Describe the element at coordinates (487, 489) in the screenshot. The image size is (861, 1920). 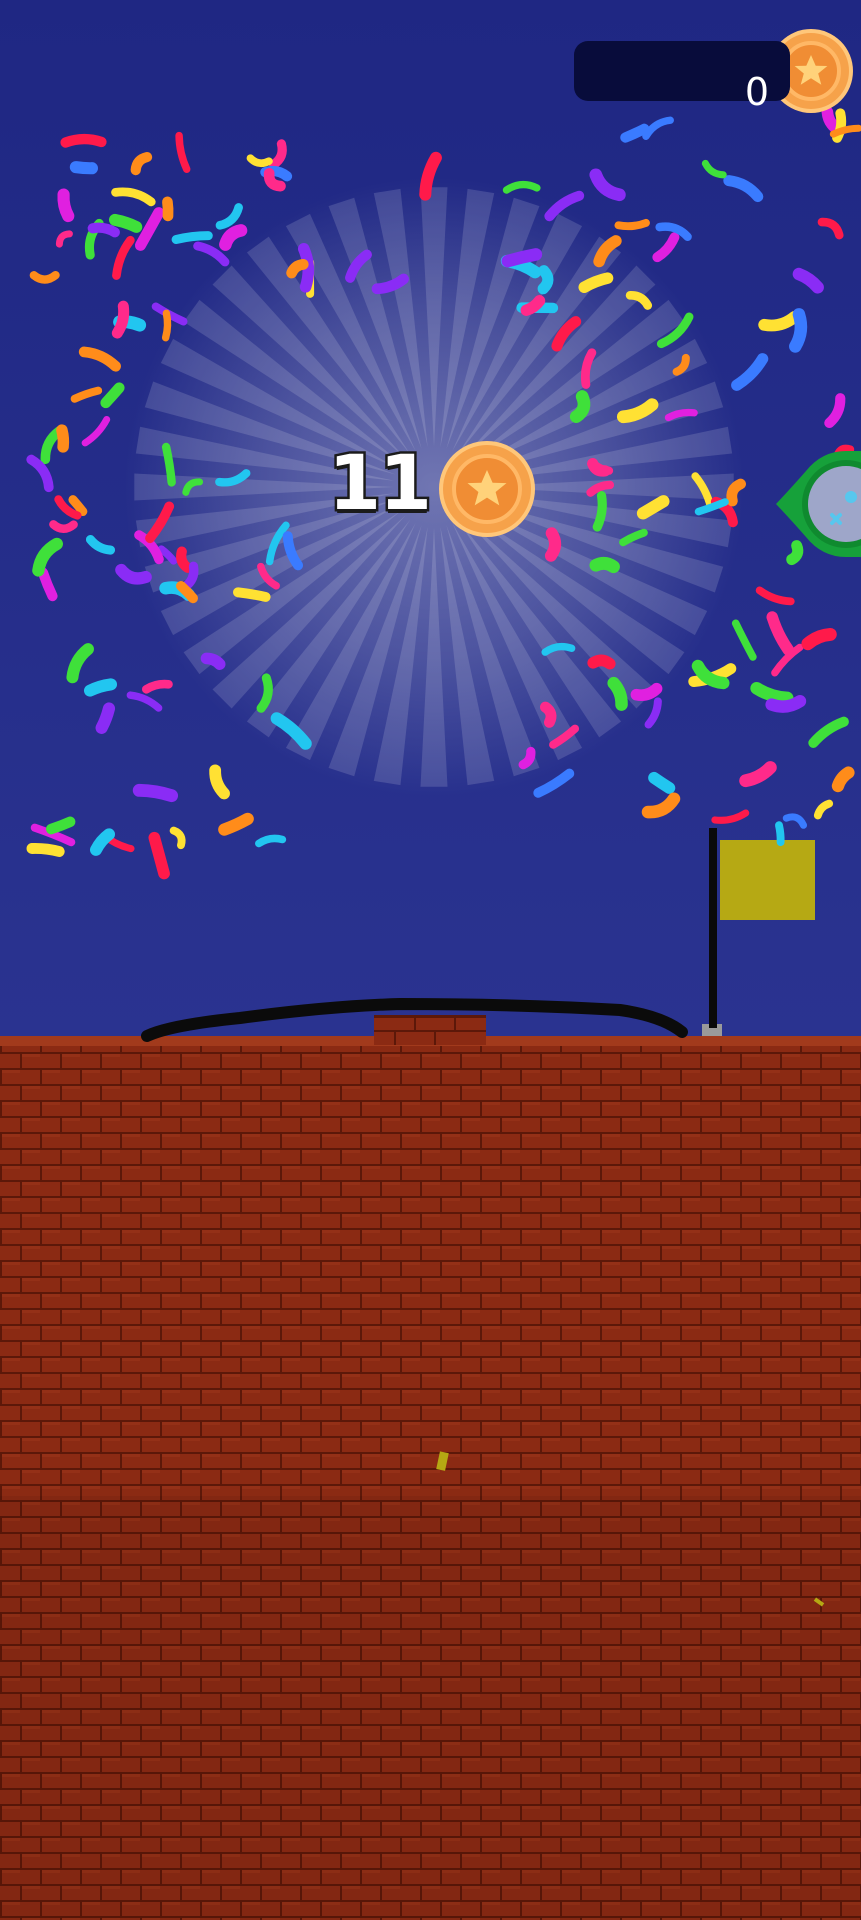
I see `reward-coin-icon` at that location.